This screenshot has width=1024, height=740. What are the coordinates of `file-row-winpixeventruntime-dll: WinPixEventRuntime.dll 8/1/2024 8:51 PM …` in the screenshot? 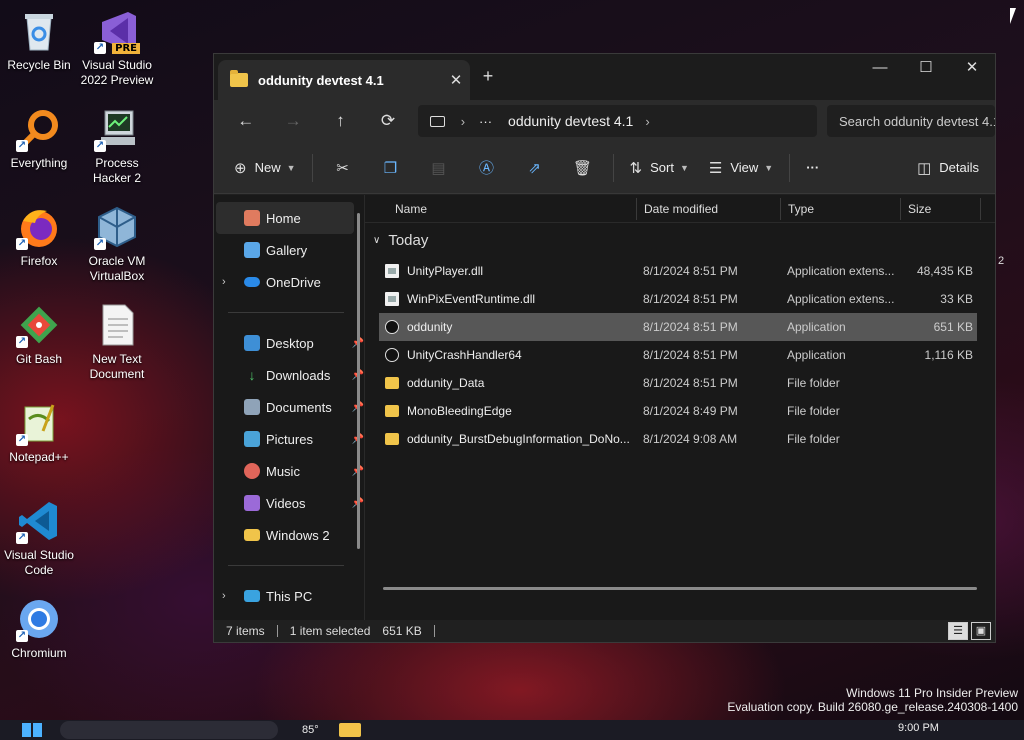 It's located at (678, 299).